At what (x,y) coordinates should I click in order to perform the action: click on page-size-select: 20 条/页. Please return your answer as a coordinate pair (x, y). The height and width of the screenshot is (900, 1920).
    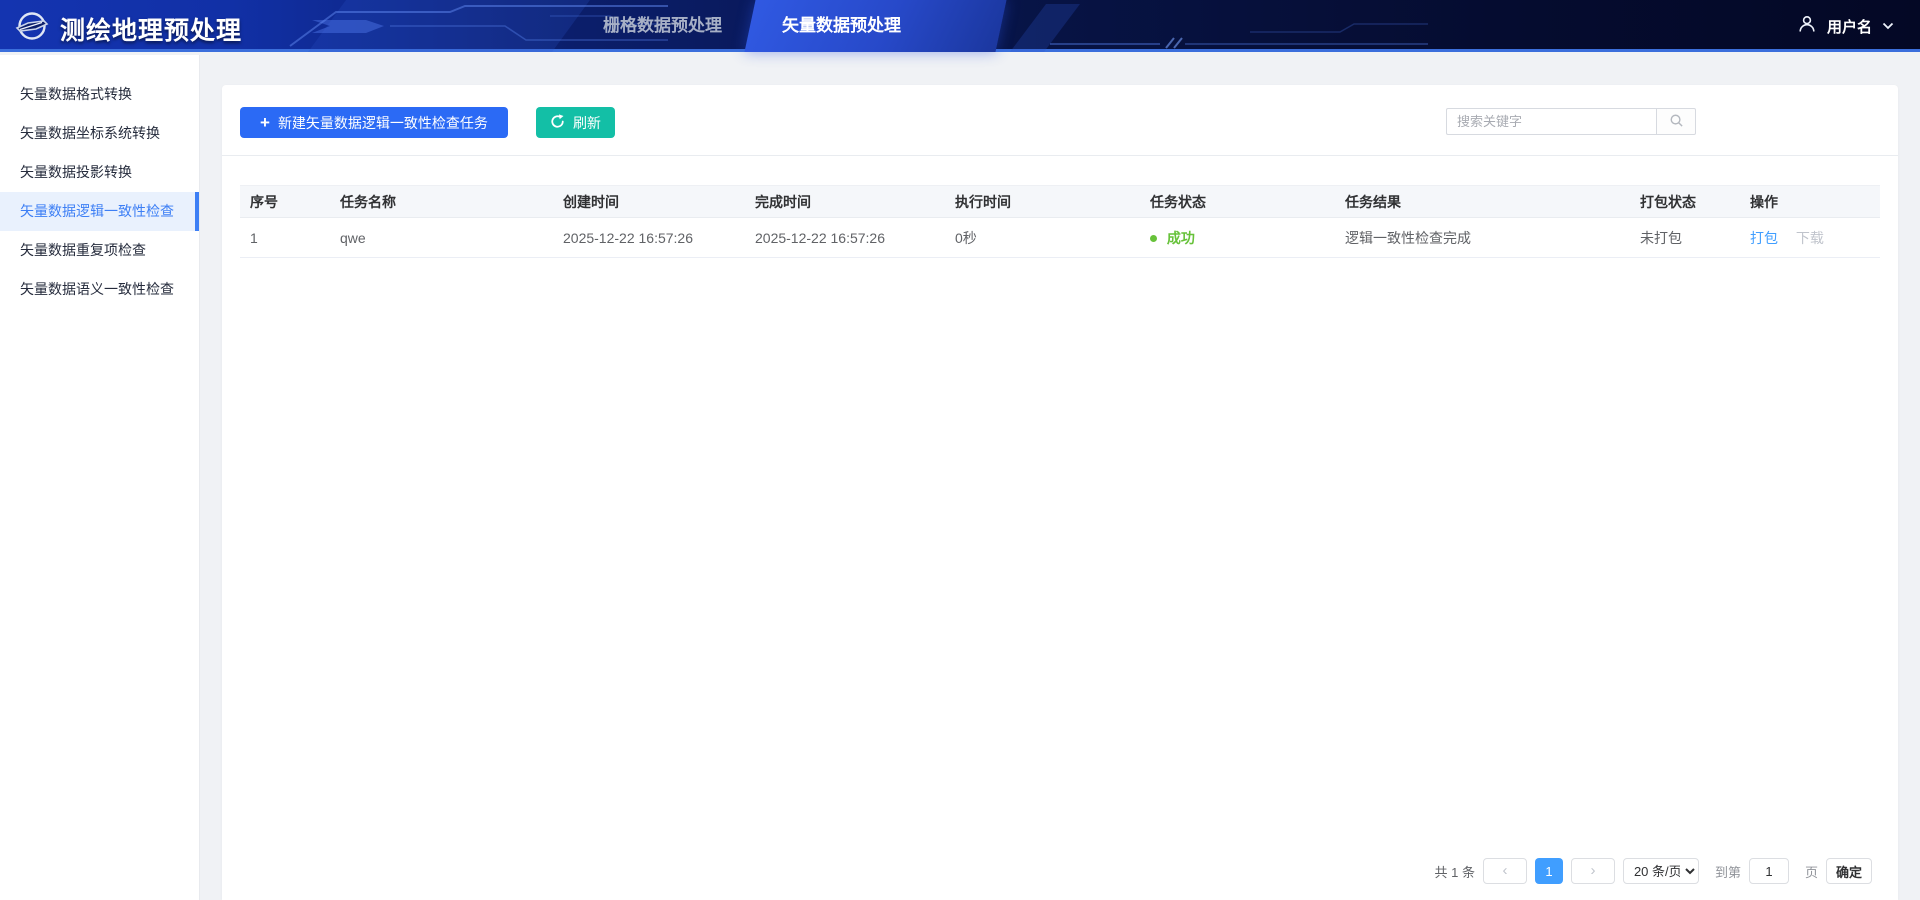
    Looking at the image, I should click on (1660, 871).